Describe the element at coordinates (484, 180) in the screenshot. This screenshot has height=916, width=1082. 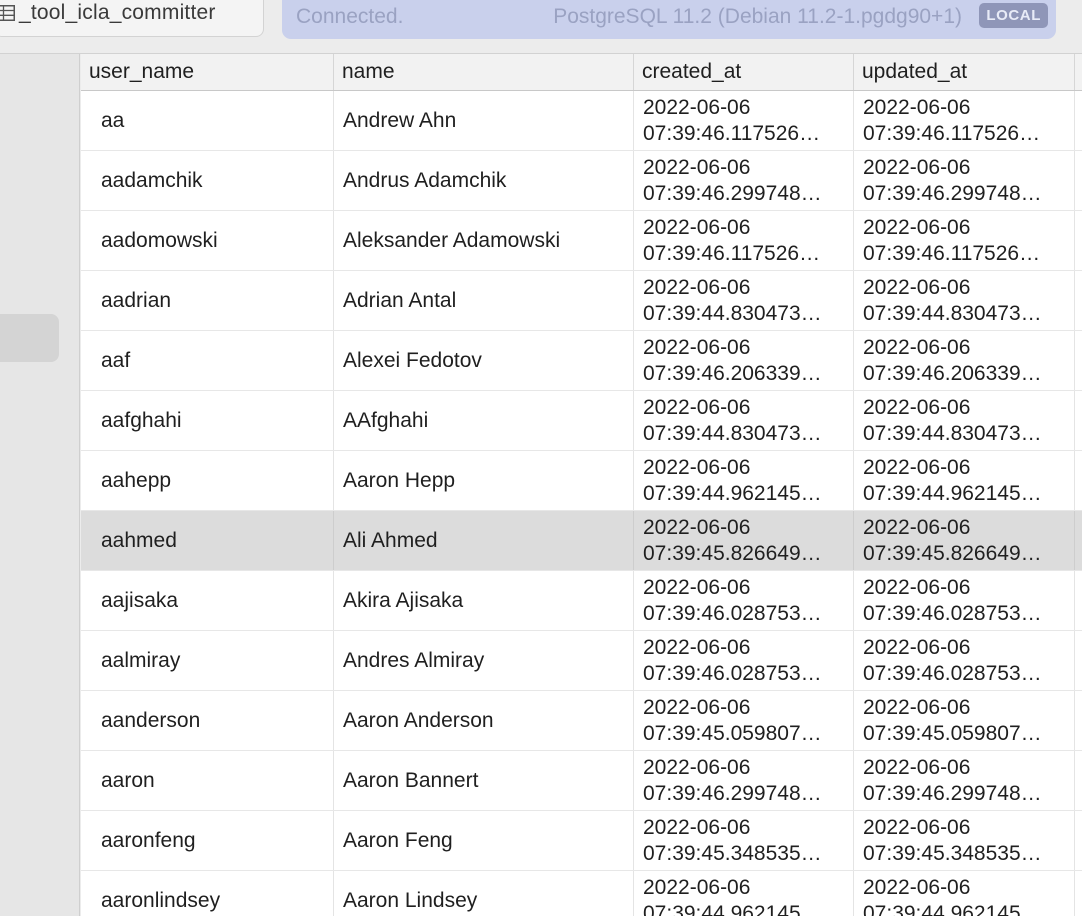
I see `cell-name: Andrus Adamchik` at that location.